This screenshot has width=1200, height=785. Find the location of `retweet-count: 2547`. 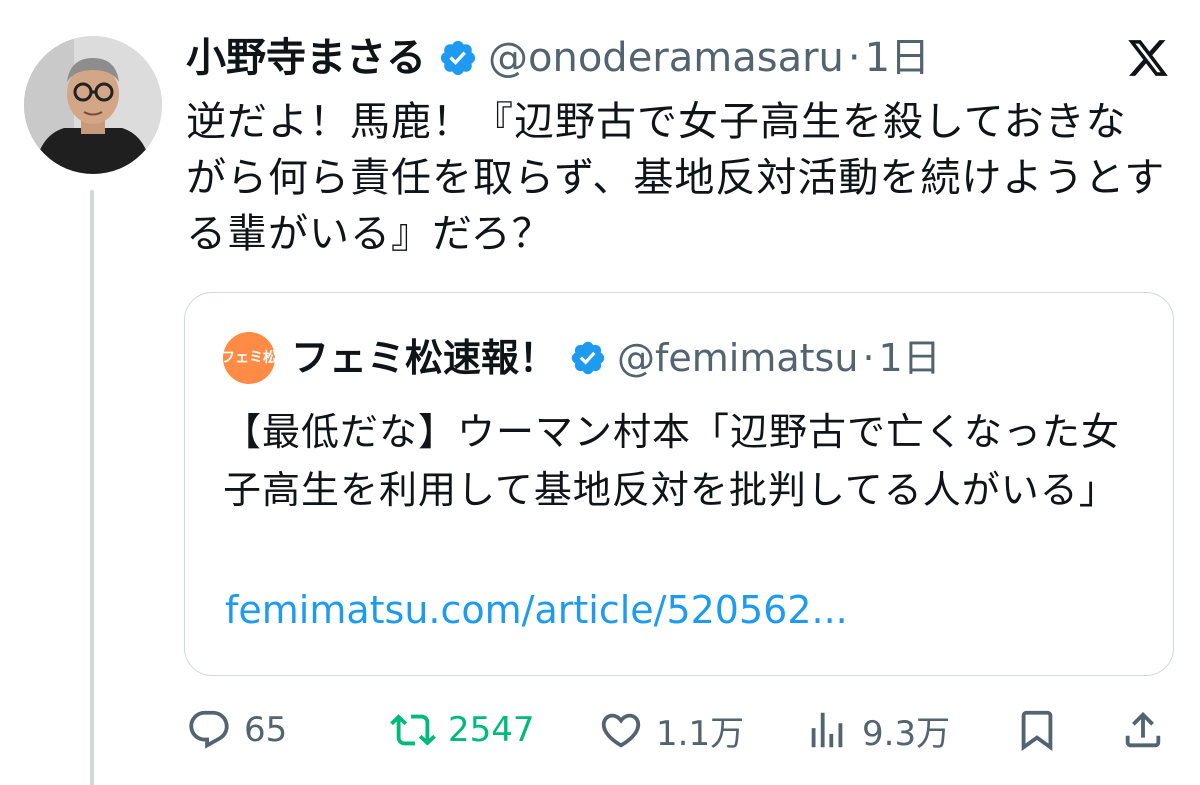

retweet-count: 2547 is located at coordinates (491, 730).